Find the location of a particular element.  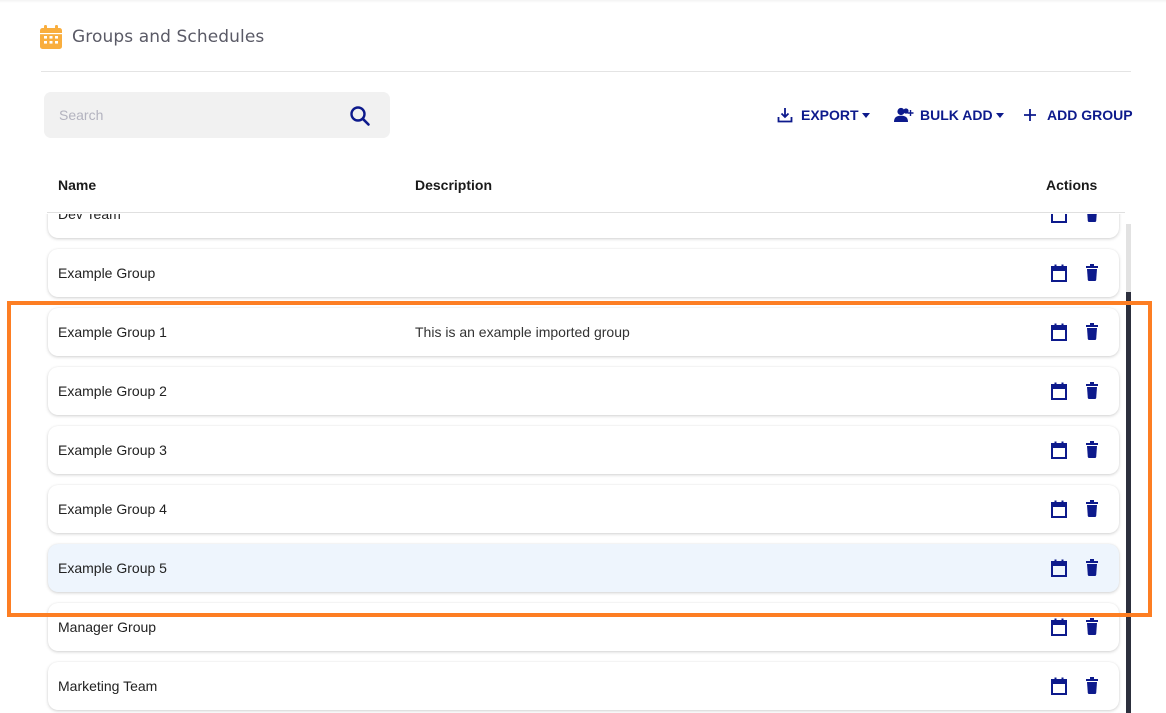

search-box is located at coordinates (217, 115).